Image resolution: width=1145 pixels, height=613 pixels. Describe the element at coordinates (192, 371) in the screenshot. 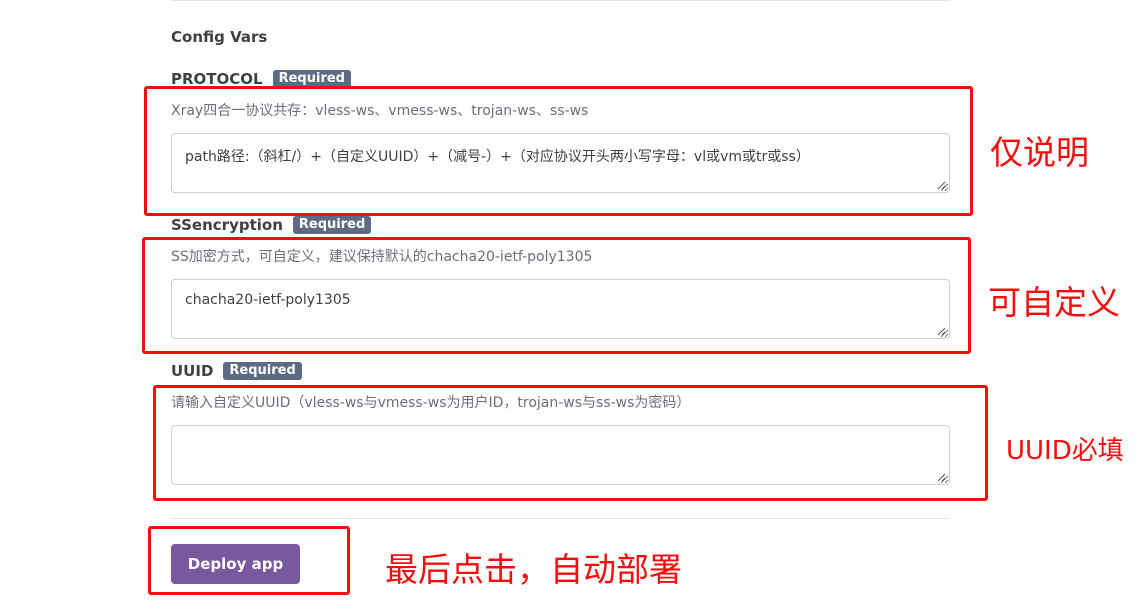

I see `uuid-label-text: UUID` at that location.